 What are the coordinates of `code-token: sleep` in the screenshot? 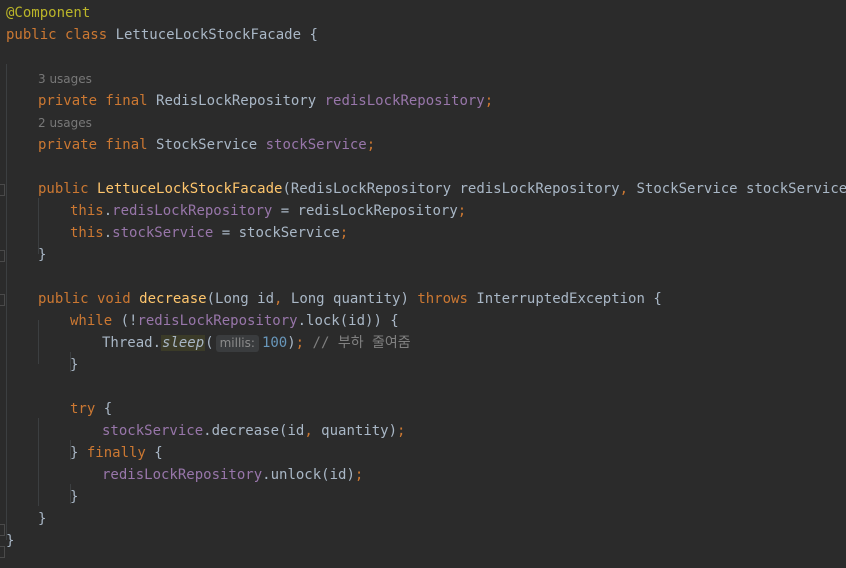 It's located at (183, 343).